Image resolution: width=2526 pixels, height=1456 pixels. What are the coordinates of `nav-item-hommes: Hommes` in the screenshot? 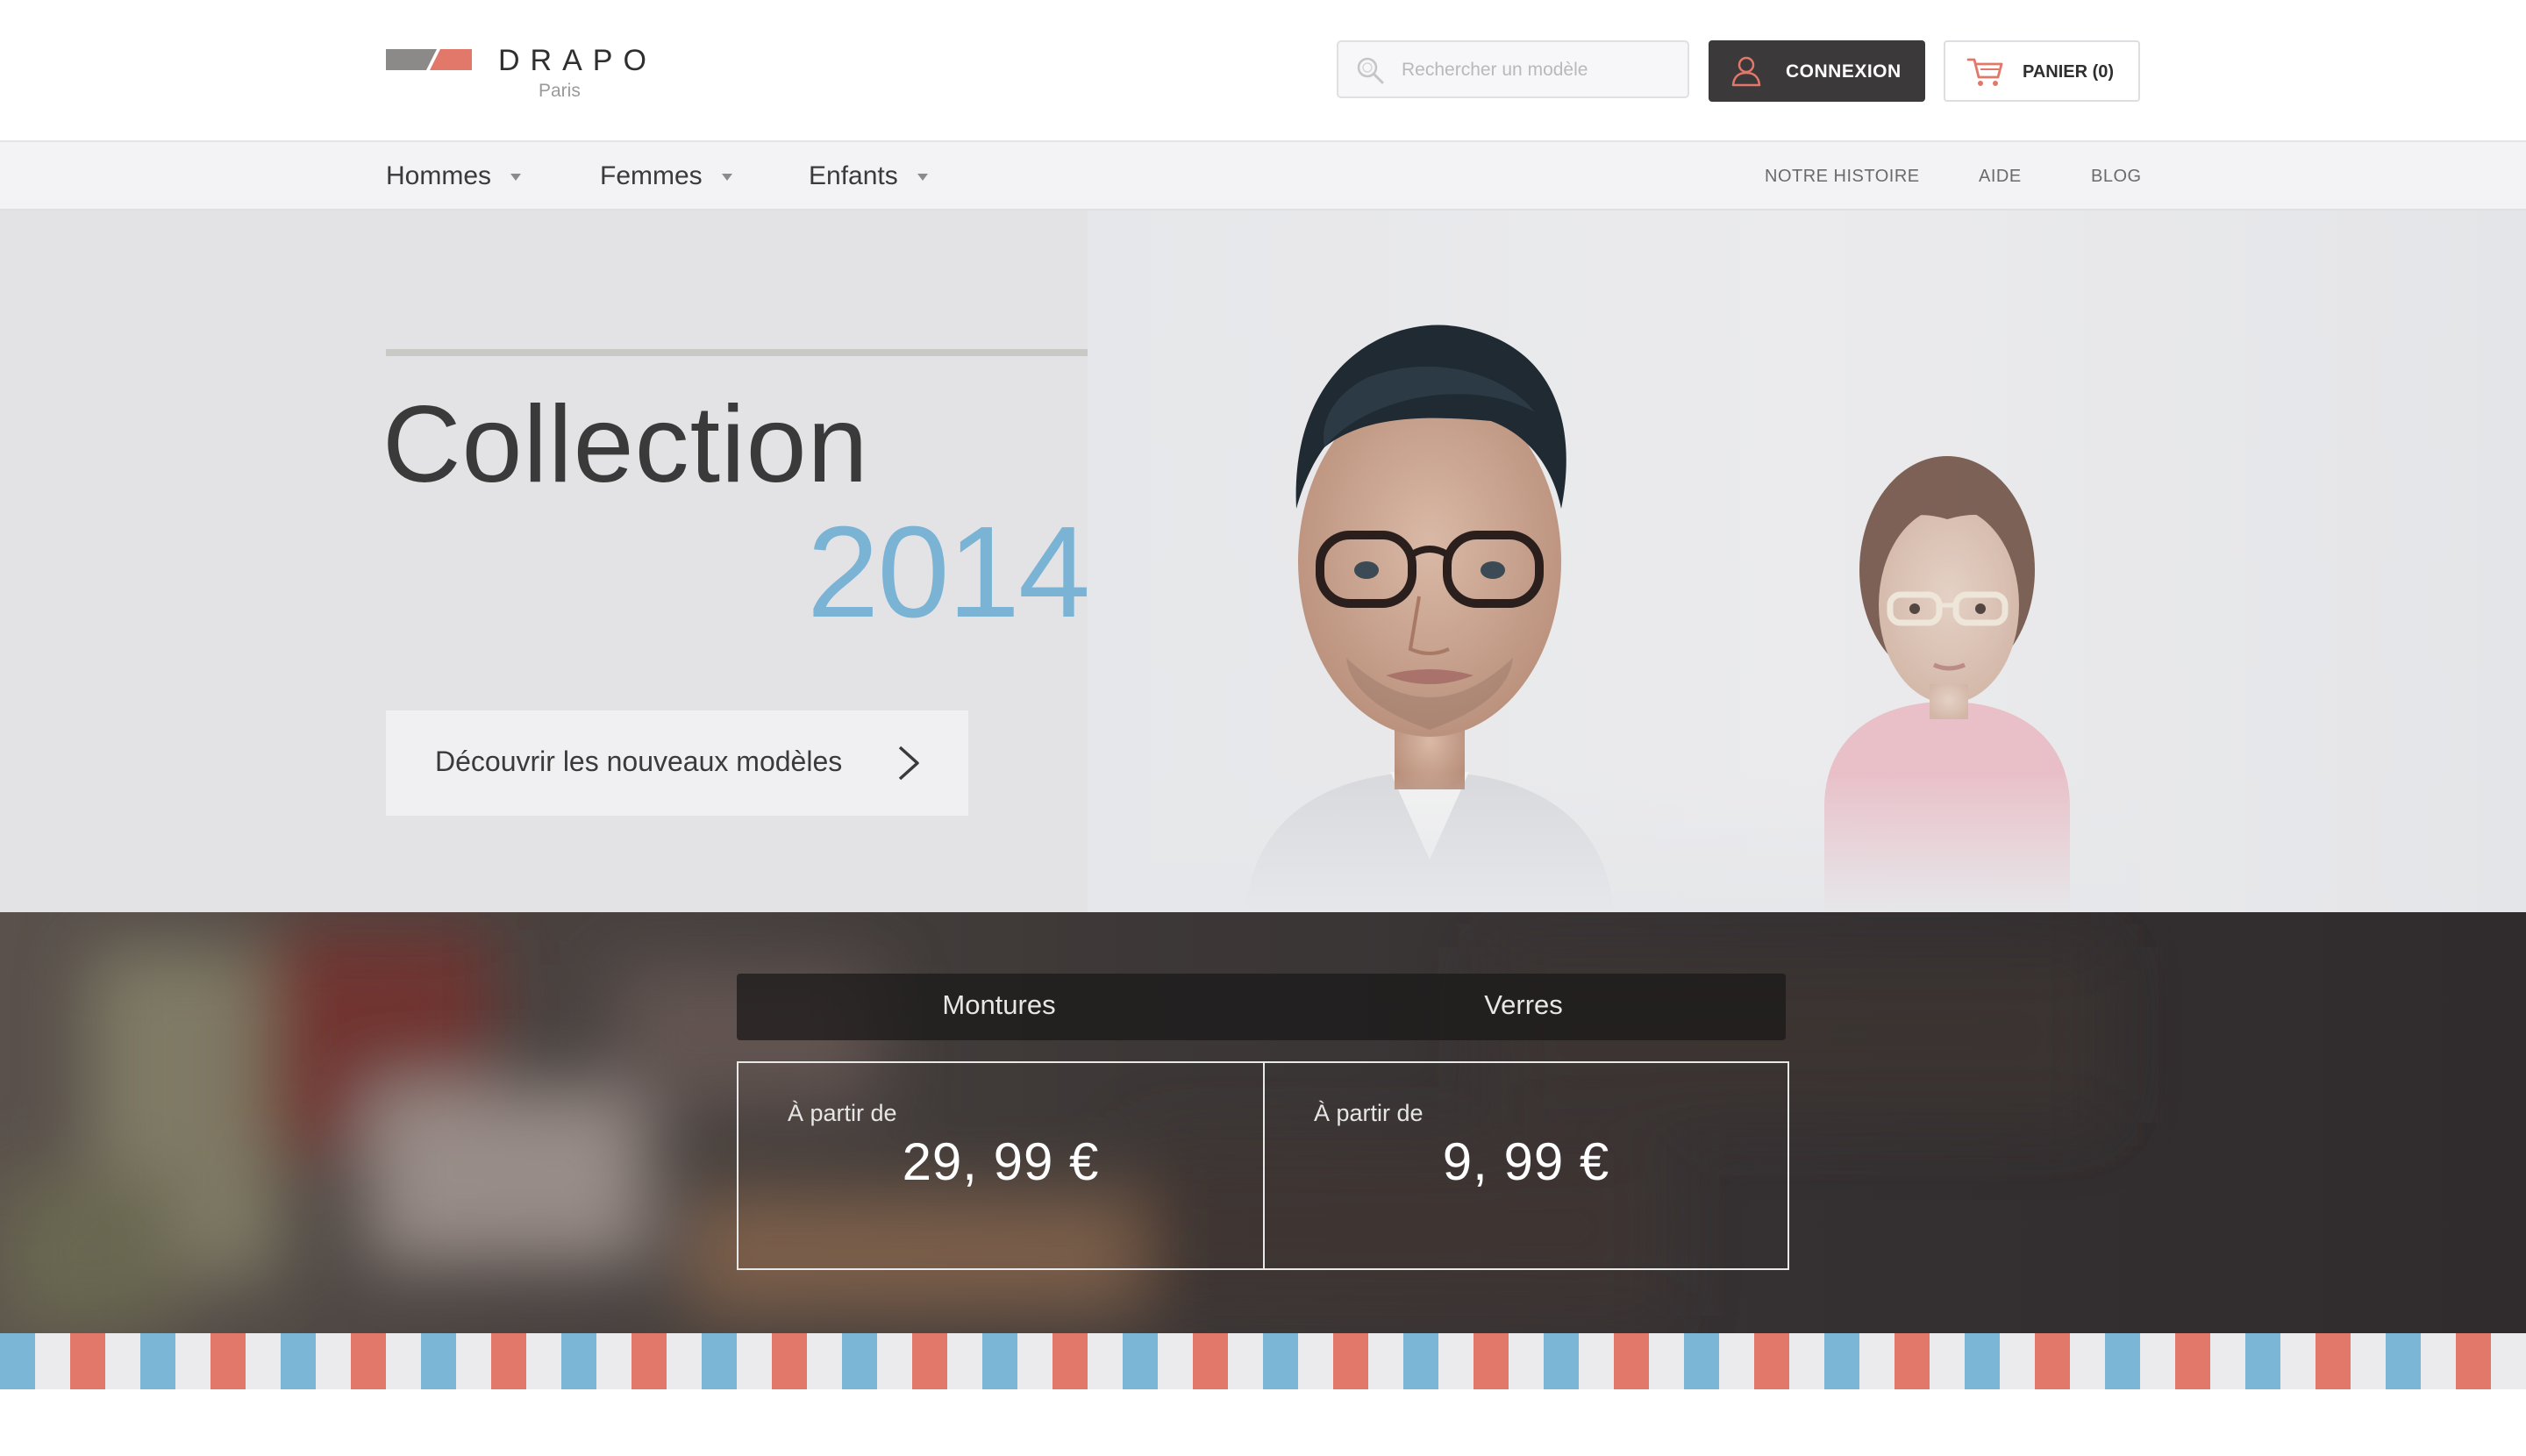 It's located at (454, 176).